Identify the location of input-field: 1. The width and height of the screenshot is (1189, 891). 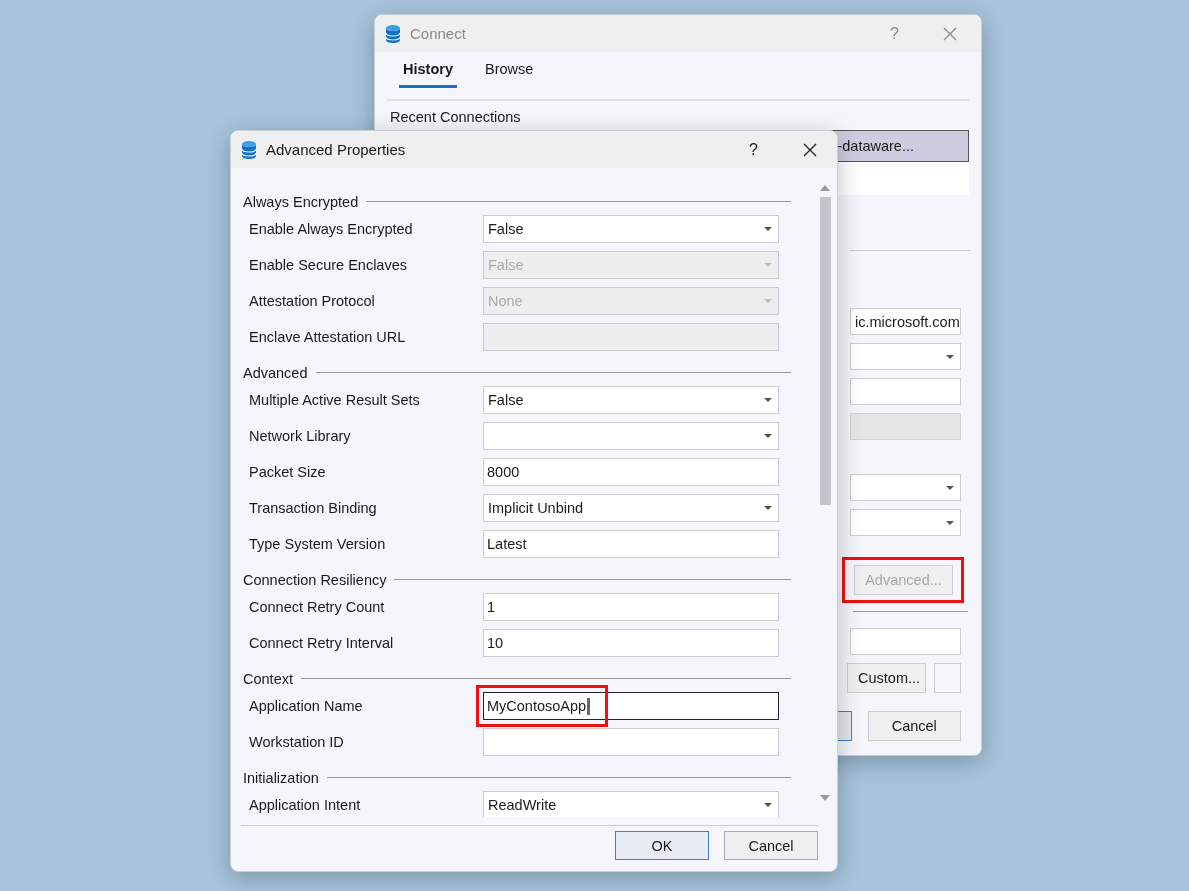
(631, 607).